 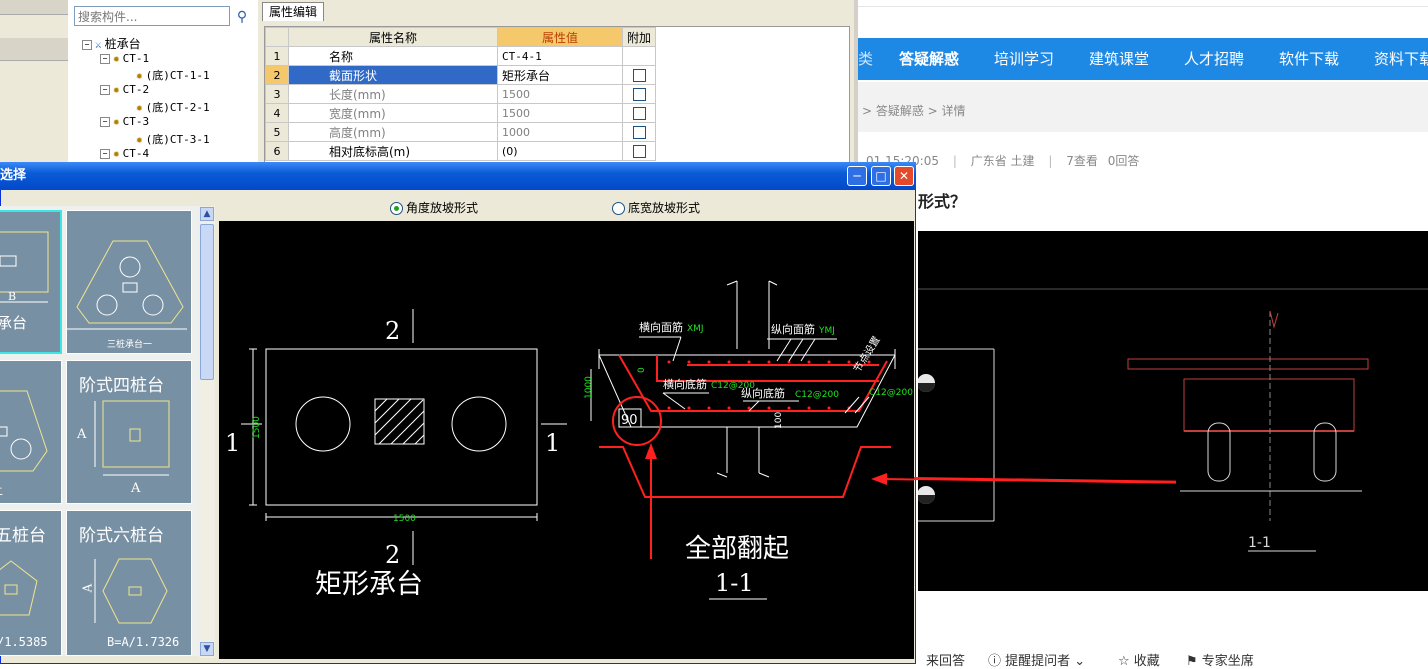 What do you see at coordinates (754, 375) in the screenshot?
I see `leader-lines` at bounding box center [754, 375].